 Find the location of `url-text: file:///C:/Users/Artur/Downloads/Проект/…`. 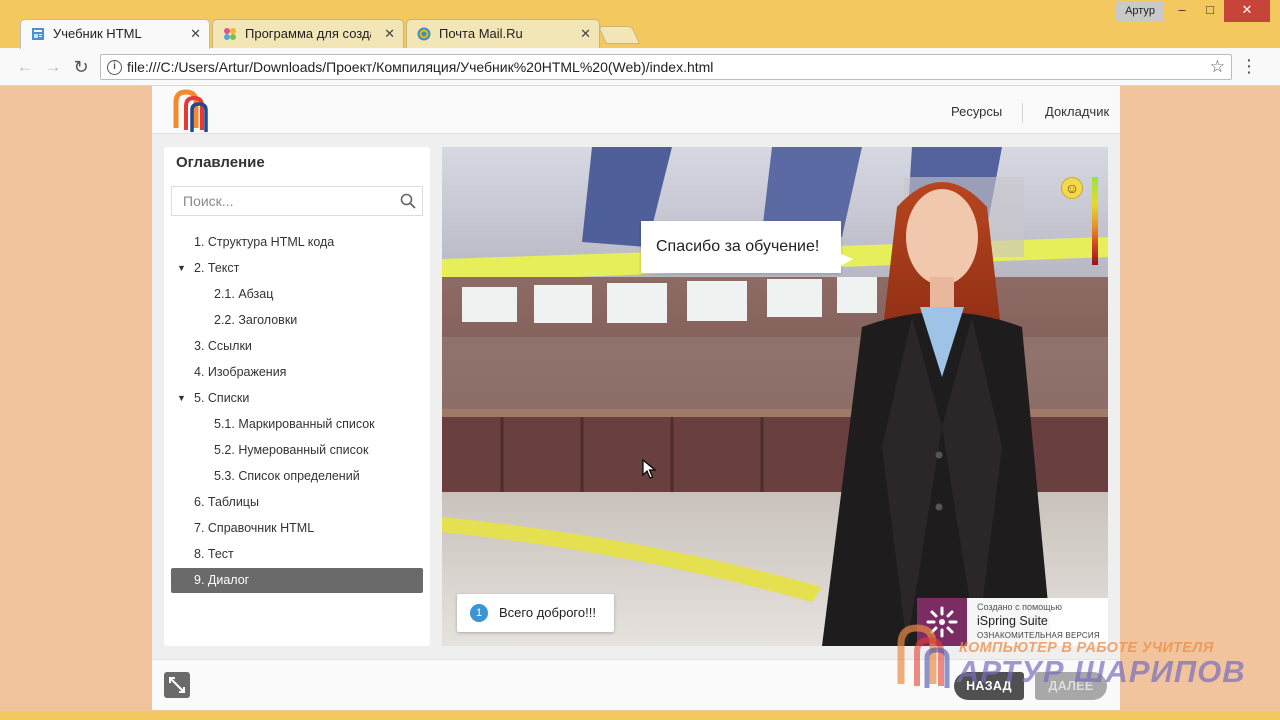

url-text: file:///C:/Users/Artur/Downloads/Проект/… is located at coordinates (420, 67).